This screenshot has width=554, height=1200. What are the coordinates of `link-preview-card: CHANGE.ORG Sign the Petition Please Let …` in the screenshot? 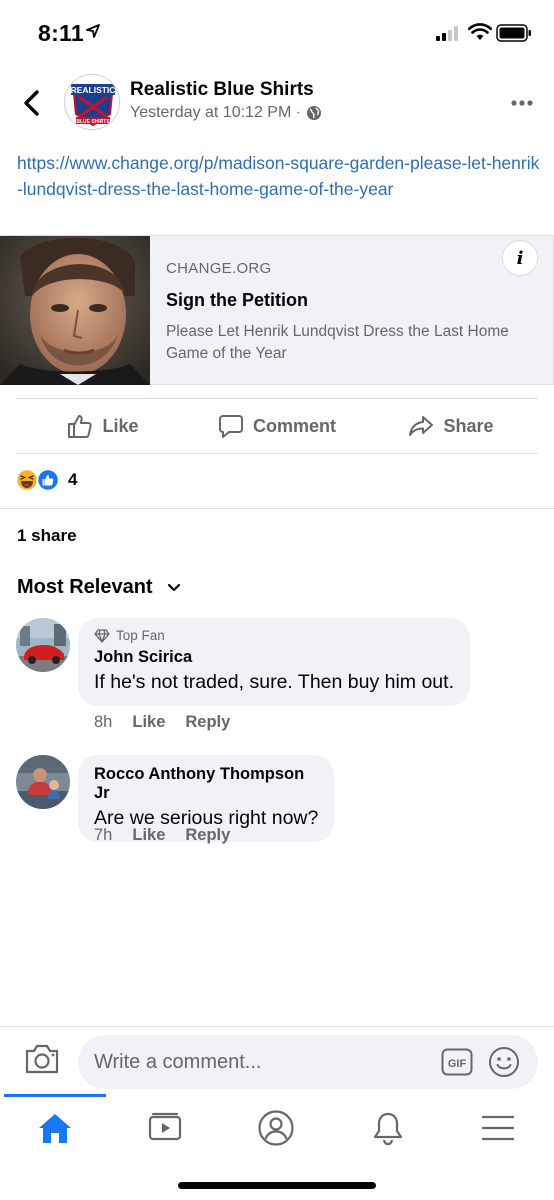 It's located at (277, 310).